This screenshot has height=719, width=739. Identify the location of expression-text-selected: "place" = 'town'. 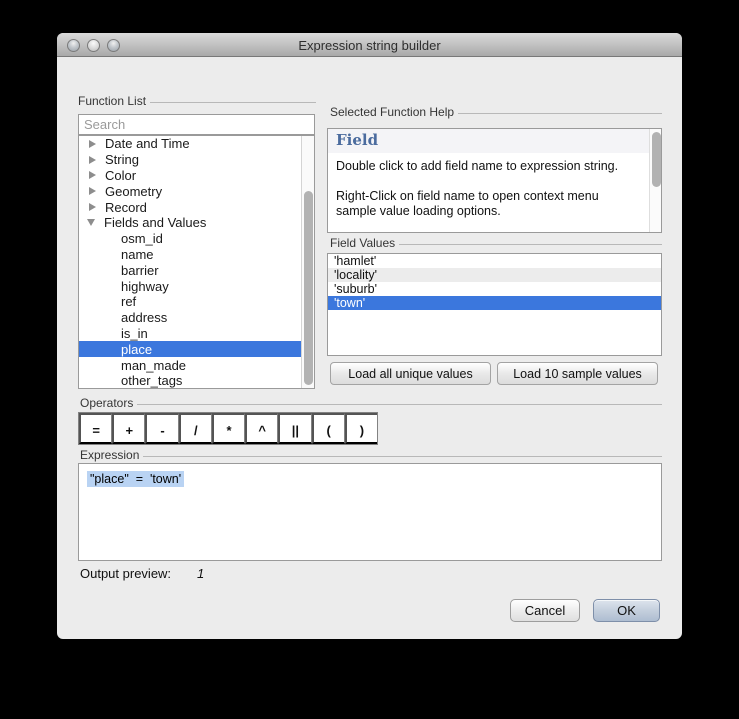
(136, 479).